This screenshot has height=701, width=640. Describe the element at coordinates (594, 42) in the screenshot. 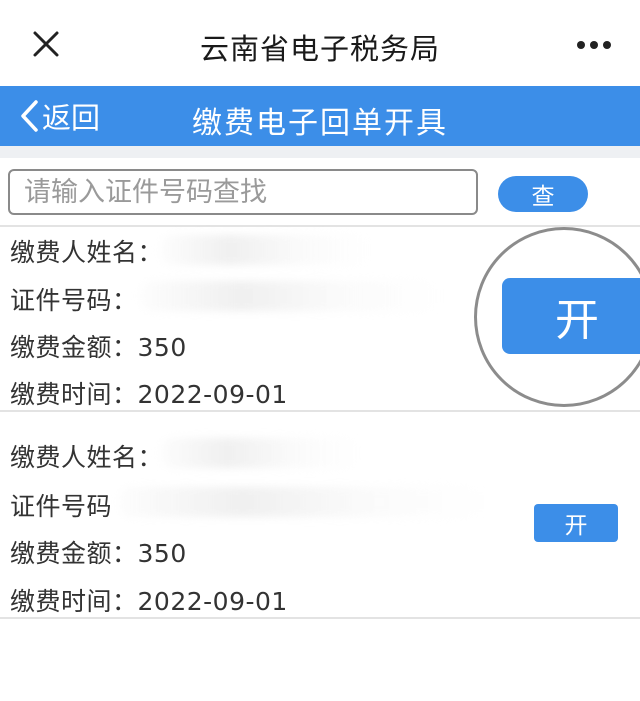

I see `more-icon` at that location.